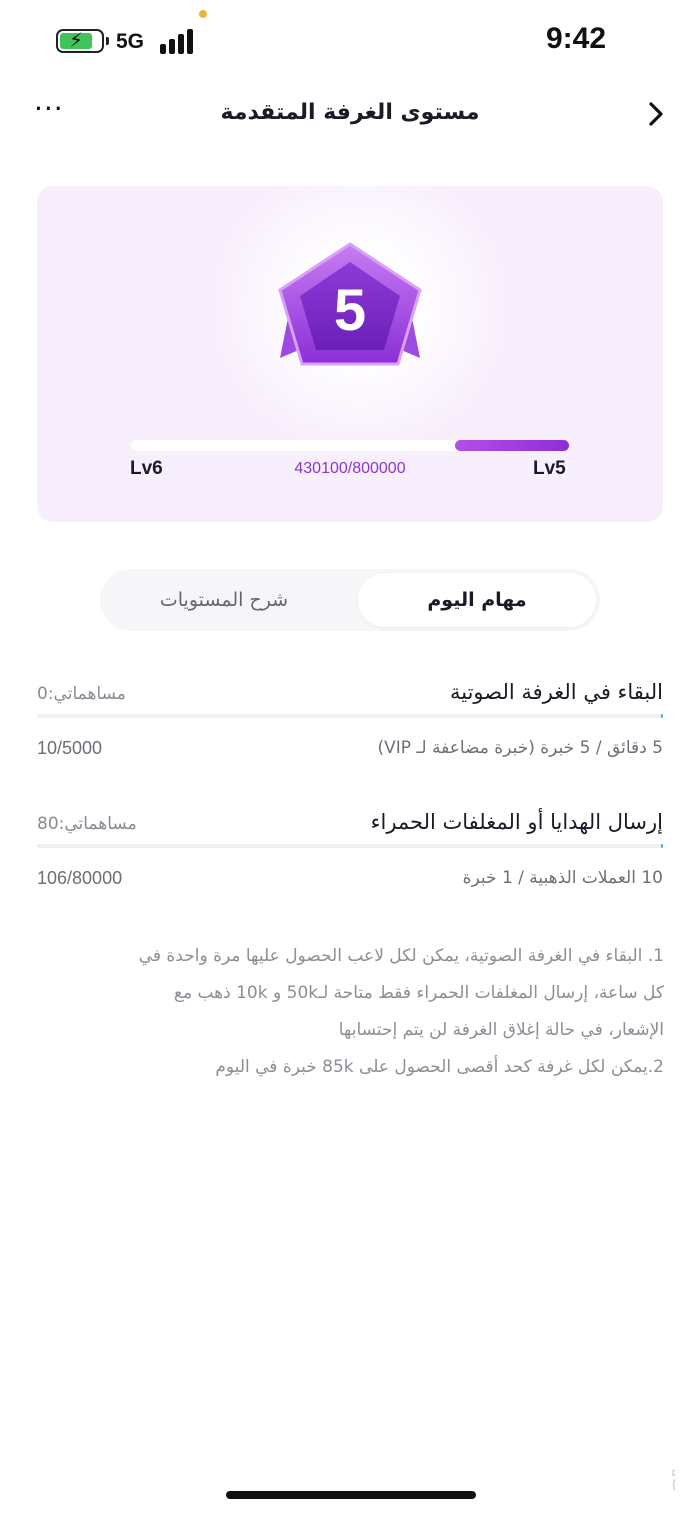 The image size is (700, 1514). Describe the element at coordinates (576, 38) in the screenshot. I see `status-time: 9:42` at that location.